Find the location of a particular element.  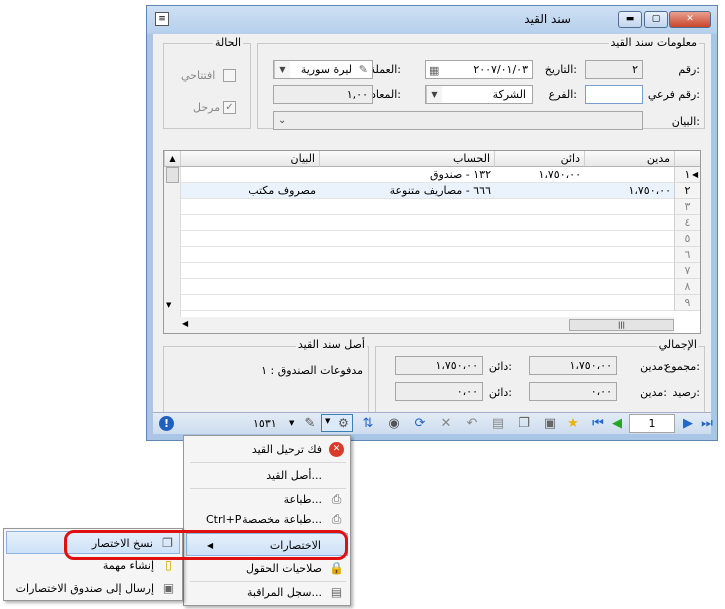

submenu-item-send-to-box: إرسال إلى صندوق الاختصارات ▣ is located at coordinates (93, 588).